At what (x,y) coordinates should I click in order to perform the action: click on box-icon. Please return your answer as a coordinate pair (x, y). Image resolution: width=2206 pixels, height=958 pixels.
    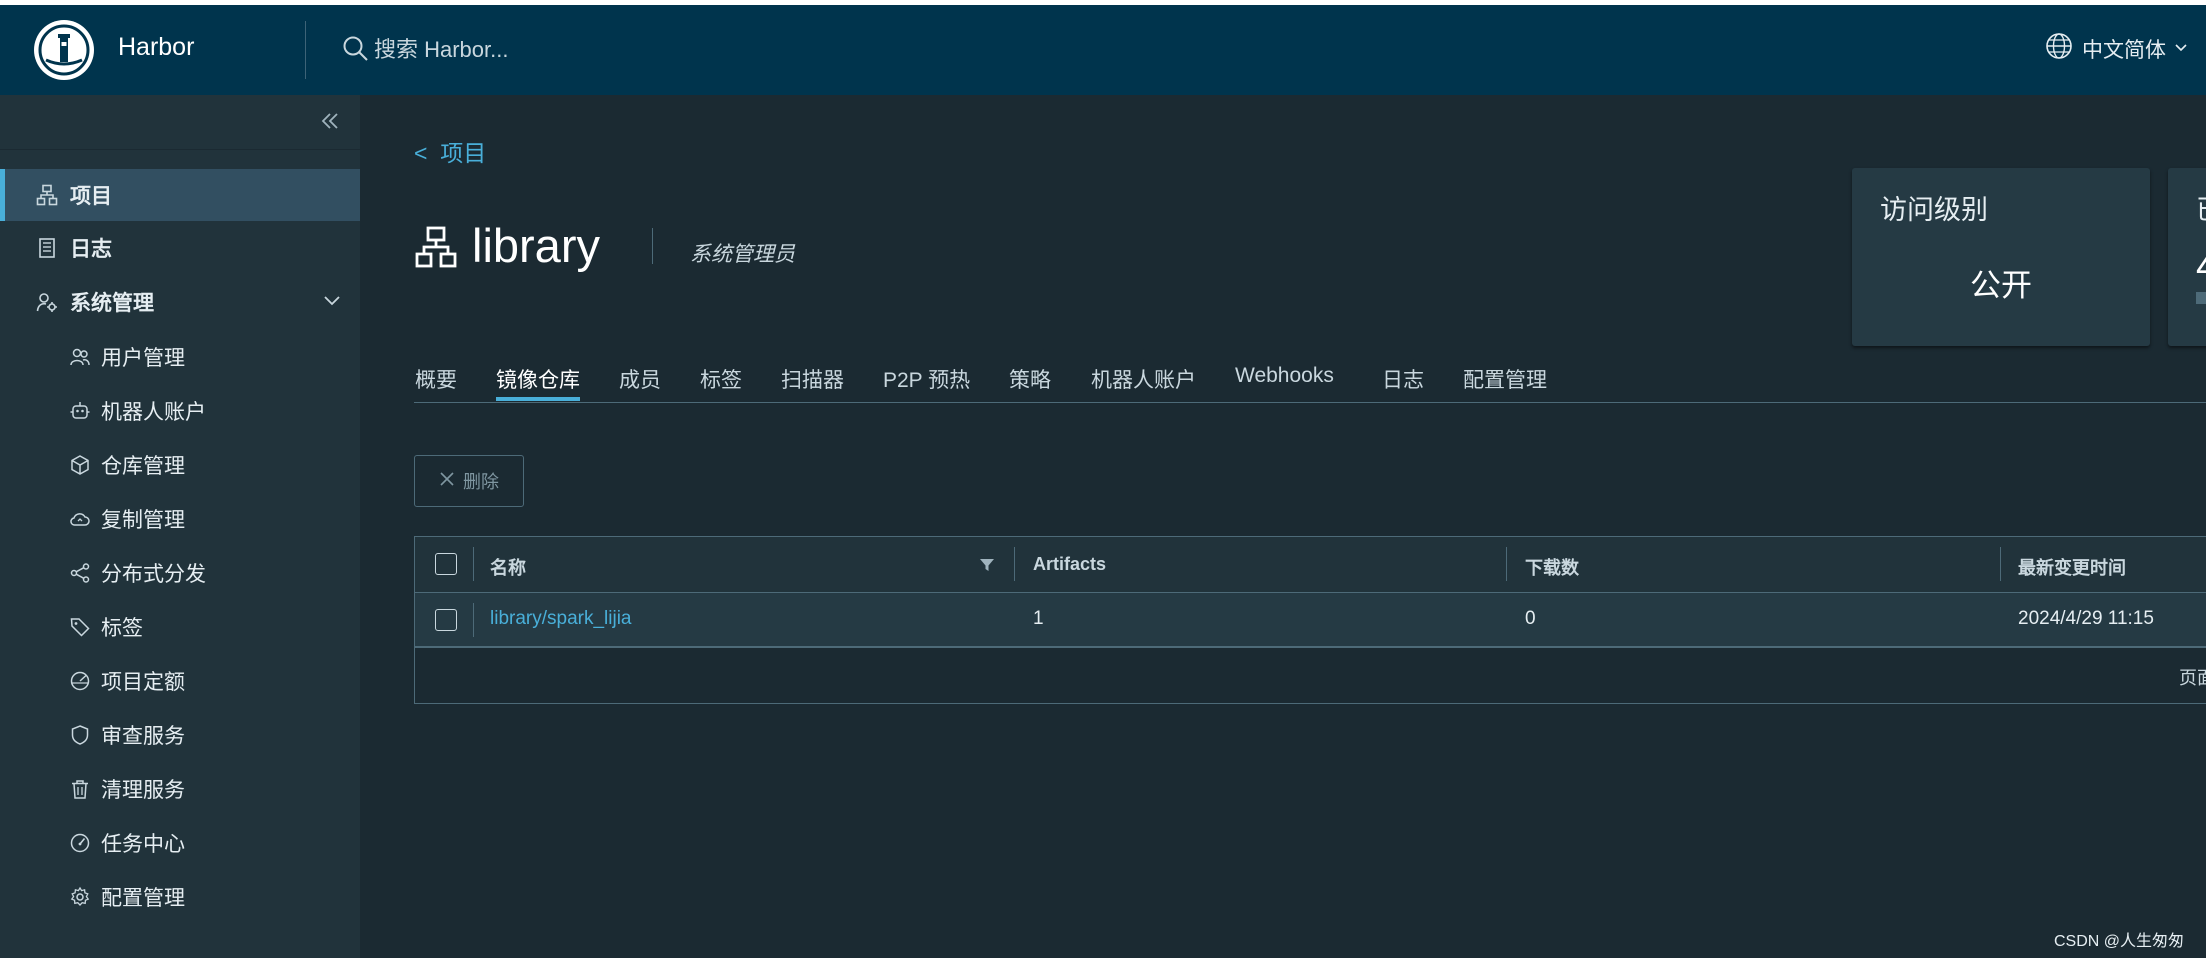
    Looking at the image, I should click on (80, 465).